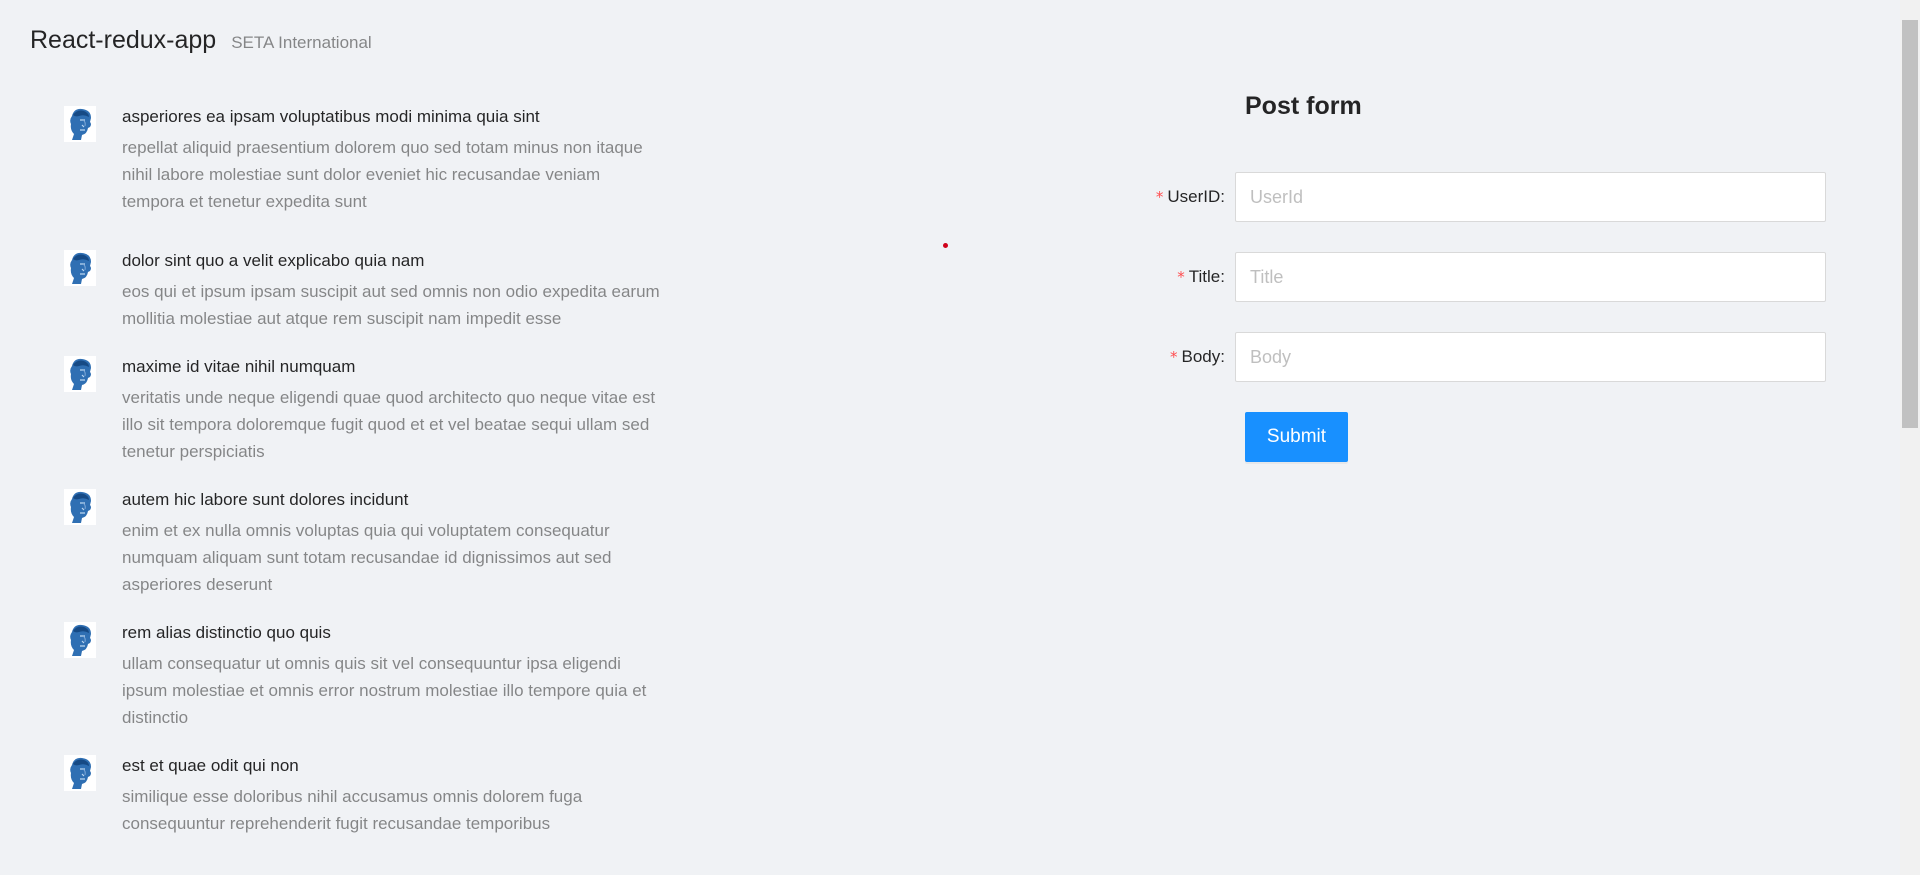  Describe the element at coordinates (945, 245) in the screenshot. I see `cursor-dot` at that location.